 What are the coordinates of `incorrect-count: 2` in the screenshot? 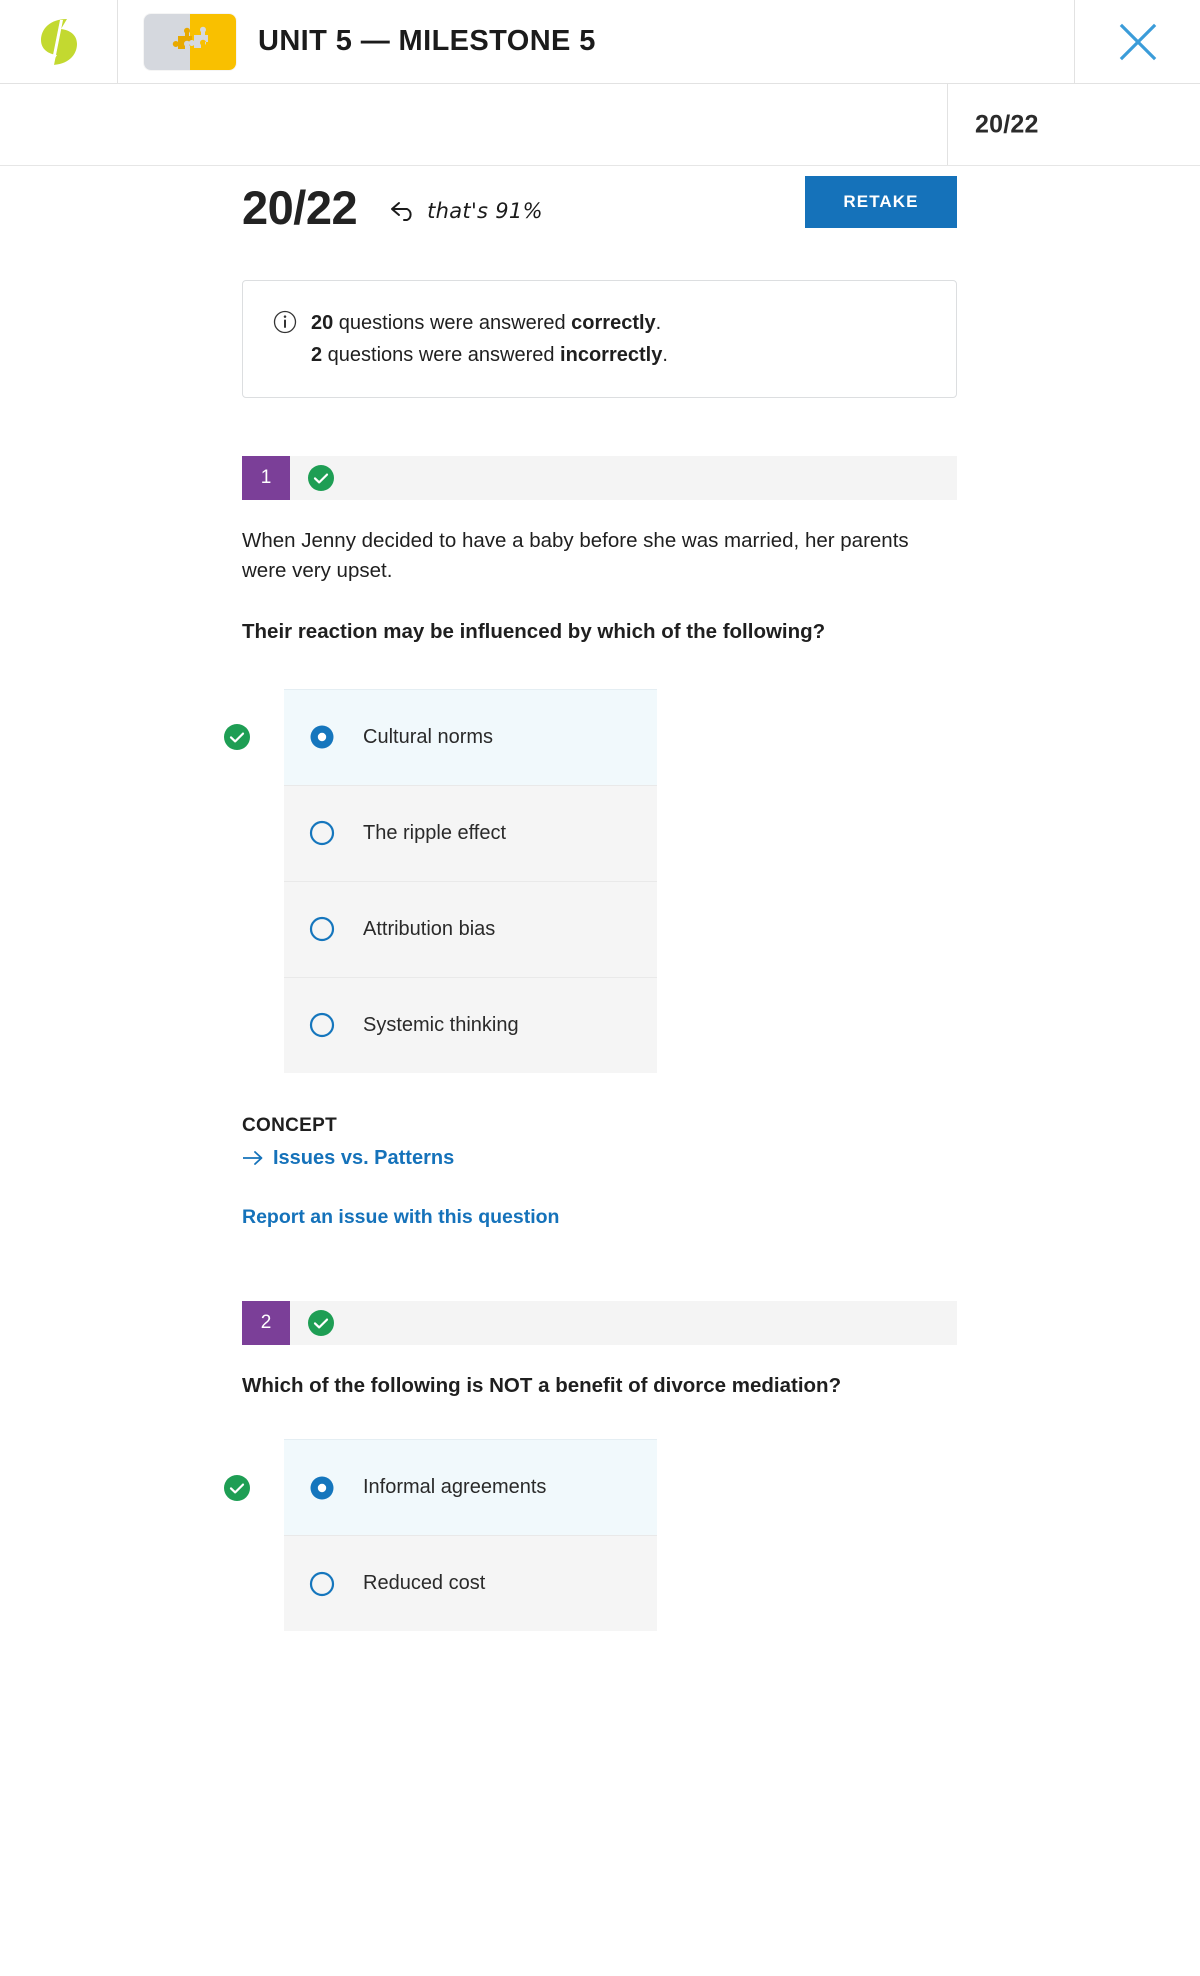 It's located at (317, 355).